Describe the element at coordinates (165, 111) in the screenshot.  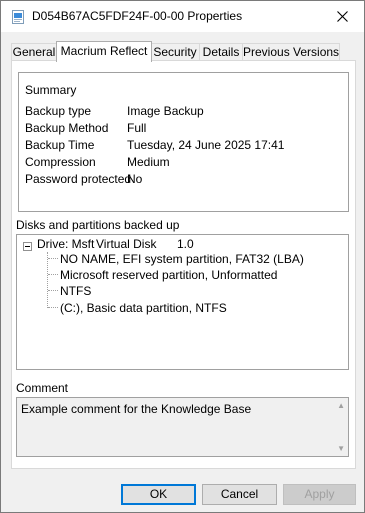
I see `summary-value: Image Backup` at that location.